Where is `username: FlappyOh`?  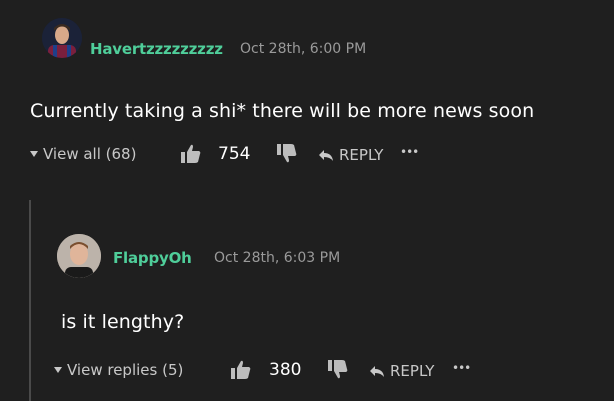 username: FlappyOh is located at coordinates (152, 258).